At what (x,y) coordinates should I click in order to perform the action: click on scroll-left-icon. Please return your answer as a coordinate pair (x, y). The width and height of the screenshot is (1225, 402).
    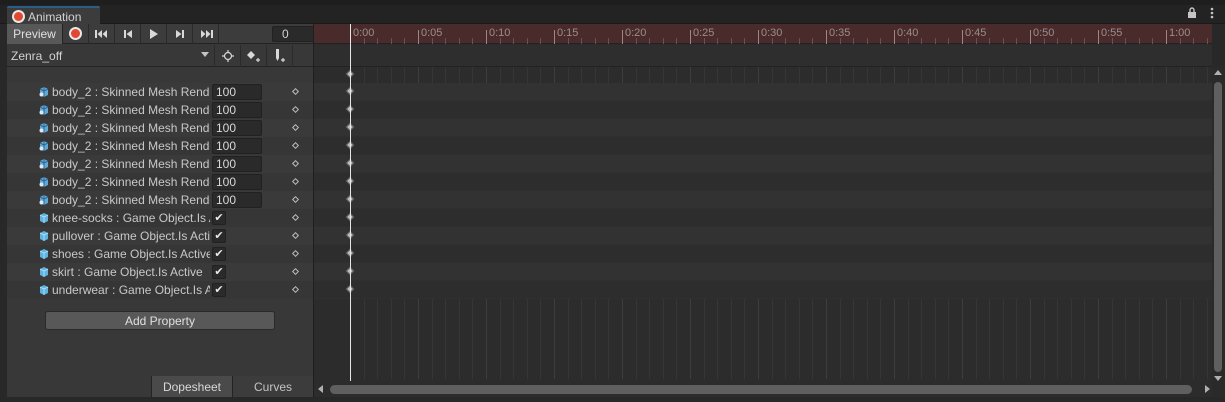
    Looking at the image, I should click on (320, 389).